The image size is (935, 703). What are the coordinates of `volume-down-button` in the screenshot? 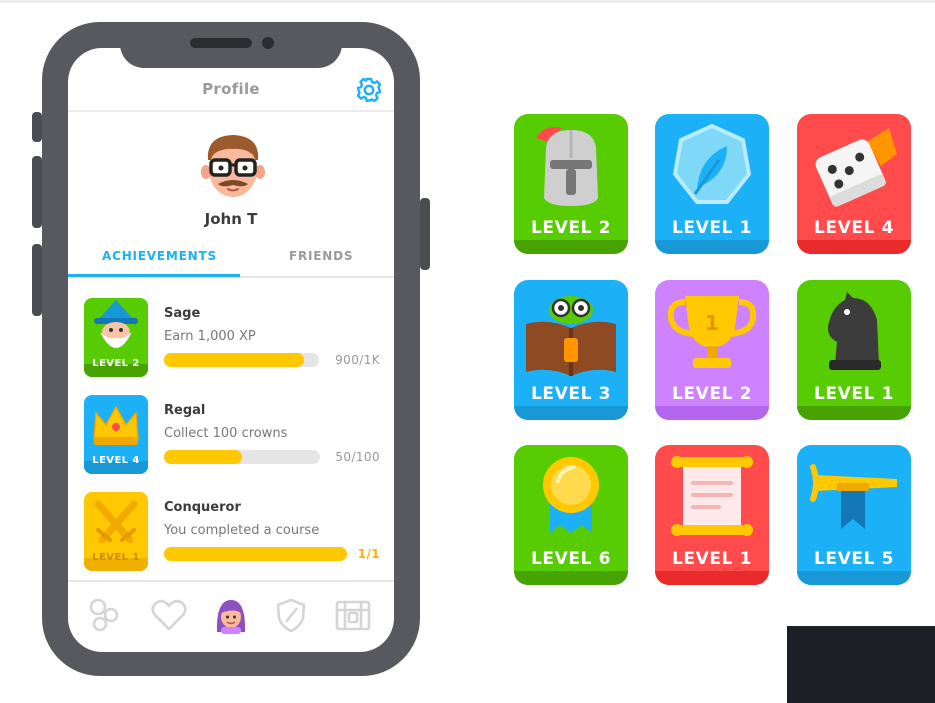 It's located at (37, 280).